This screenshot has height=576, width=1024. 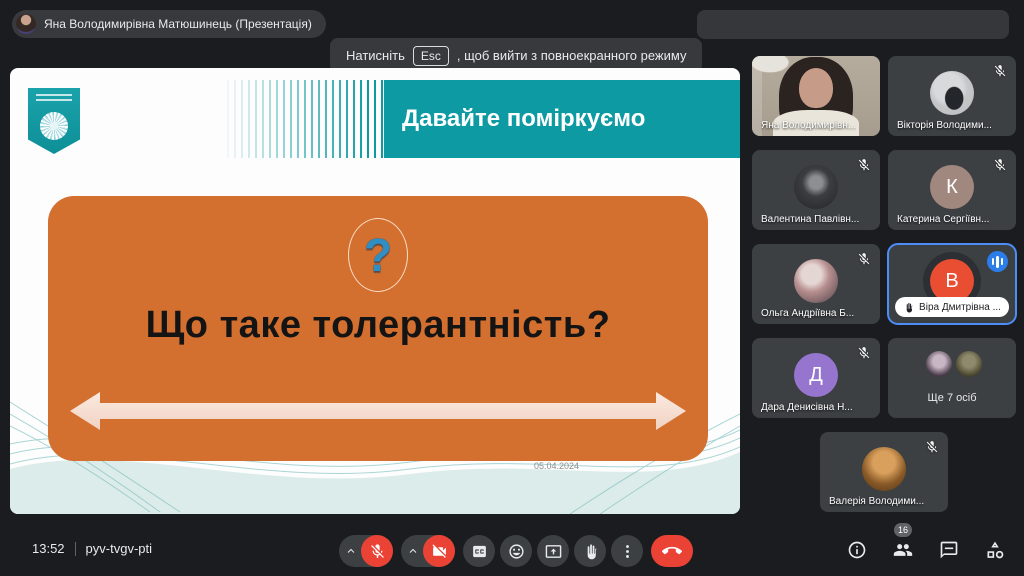 I want to click on more-people-label: Ще 7 осіб, so click(x=952, y=398).